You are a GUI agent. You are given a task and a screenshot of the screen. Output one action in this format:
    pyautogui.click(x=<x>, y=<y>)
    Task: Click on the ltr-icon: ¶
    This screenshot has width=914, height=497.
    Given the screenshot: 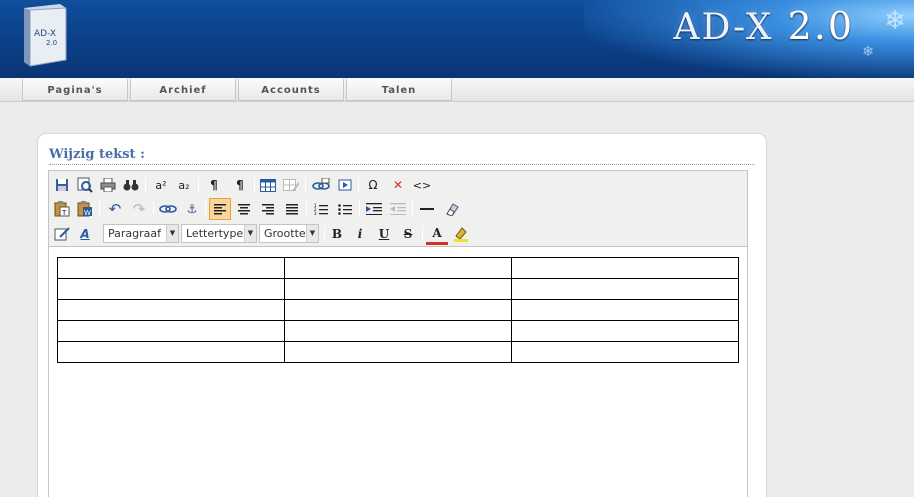 What is the action you would take?
    pyautogui.click(x=214, y=185)
    